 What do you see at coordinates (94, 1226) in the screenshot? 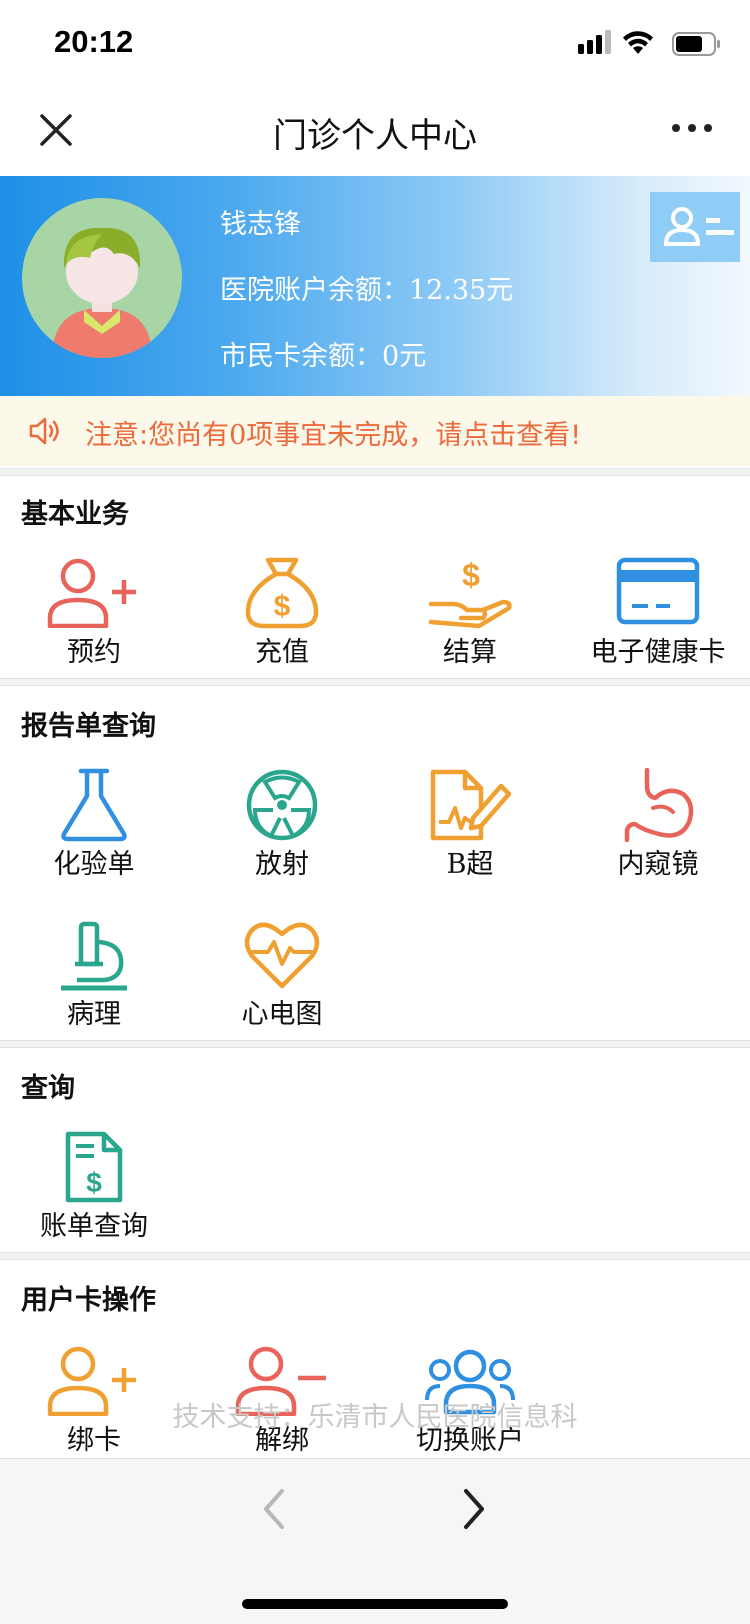
I see `item-label: 账单查询` at bounding box center [94, 1226].